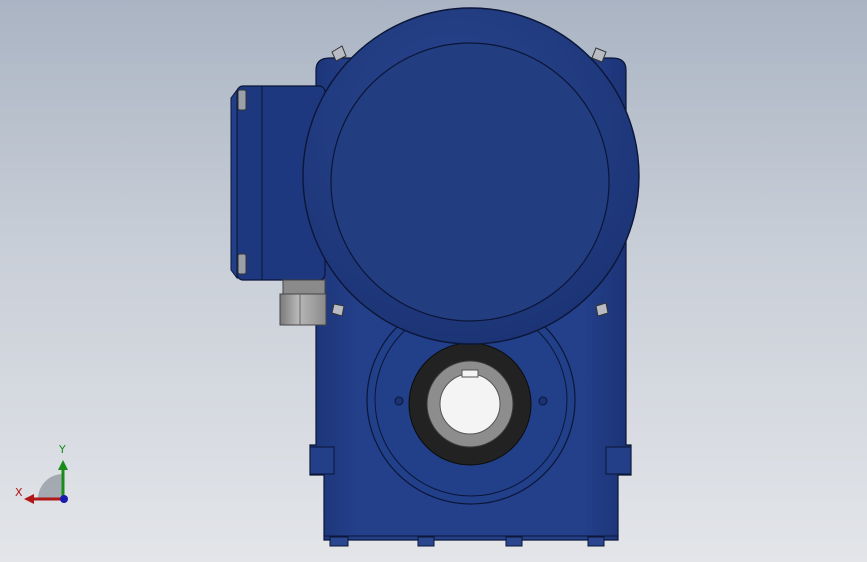  What do you see at coordinates (303, 302) in the screenshot?
I see `cable-gland` at bounding box center [303, 302].